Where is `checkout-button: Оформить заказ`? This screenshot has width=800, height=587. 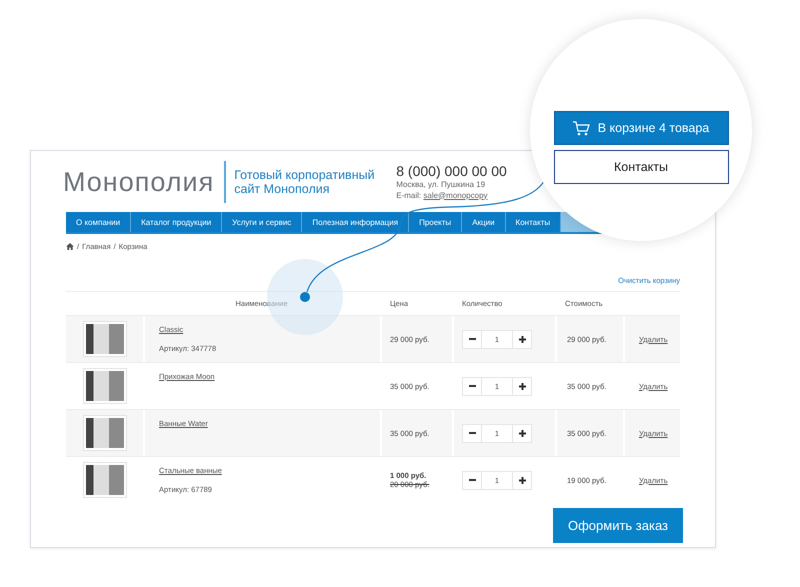
checkout-button: Оформить заказ is located at coordinates (618, 525).